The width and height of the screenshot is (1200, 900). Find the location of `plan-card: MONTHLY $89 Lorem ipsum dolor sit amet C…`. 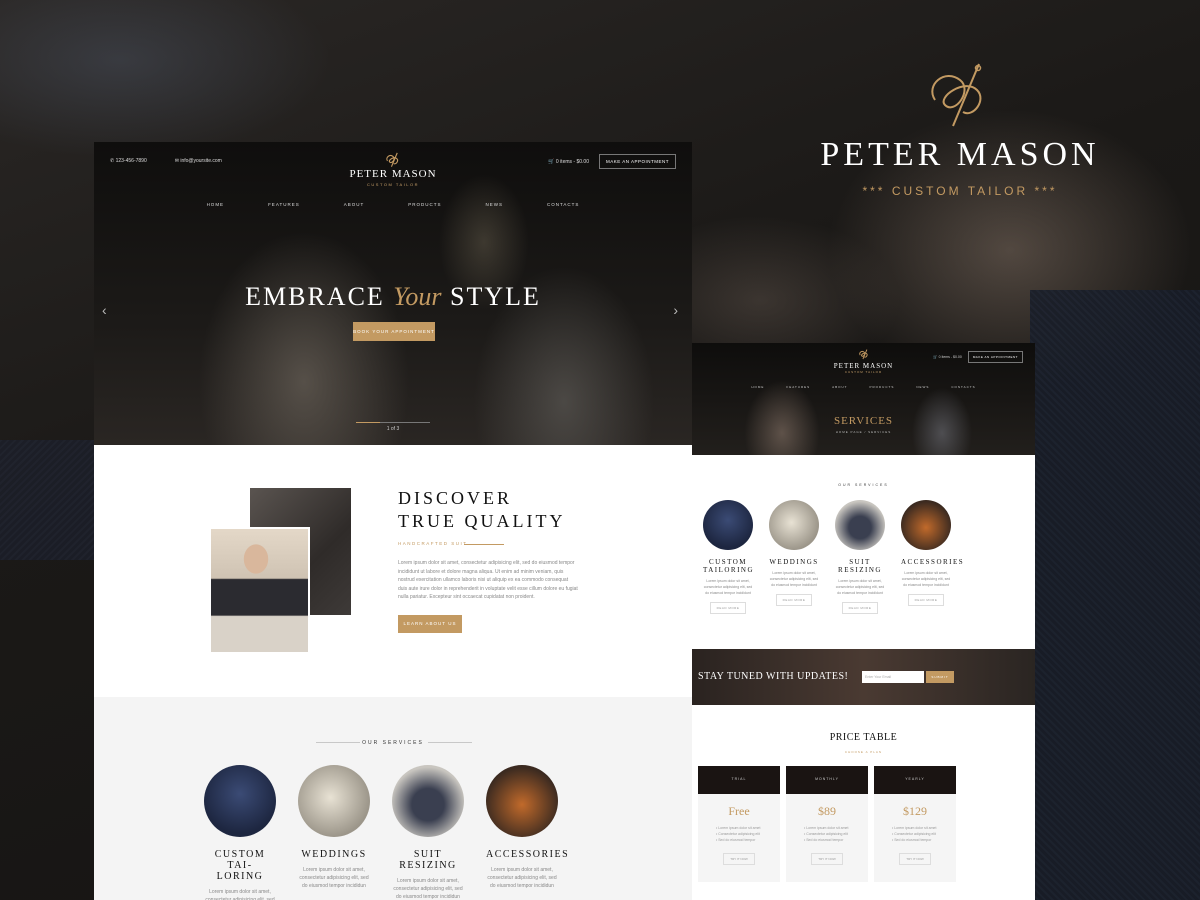

plan-card: MONTHLY $89 Lorem ipsum dolor sit amet C… is located at coordinates (827, 824).